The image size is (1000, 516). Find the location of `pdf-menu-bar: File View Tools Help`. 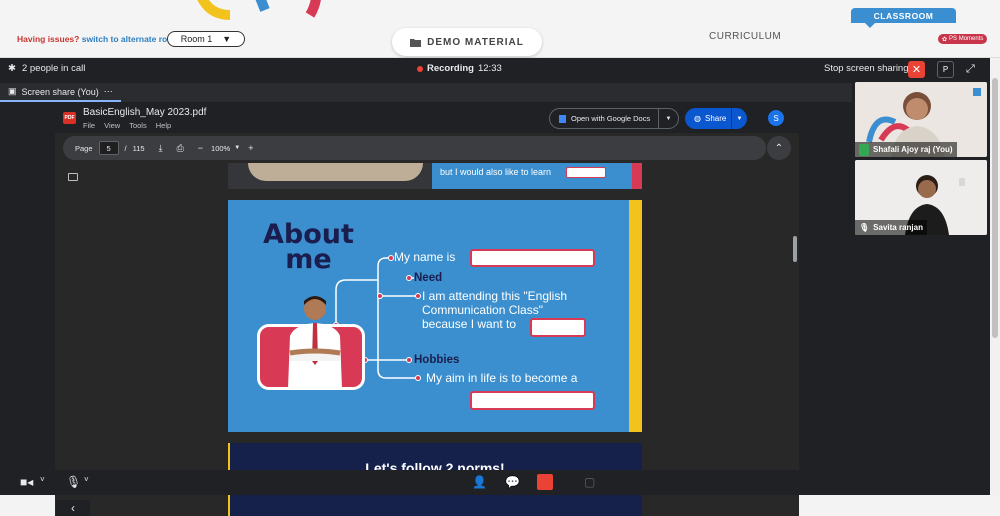

pdf-menu-bar: File View Tools Help is located at coordinates (127, 125).